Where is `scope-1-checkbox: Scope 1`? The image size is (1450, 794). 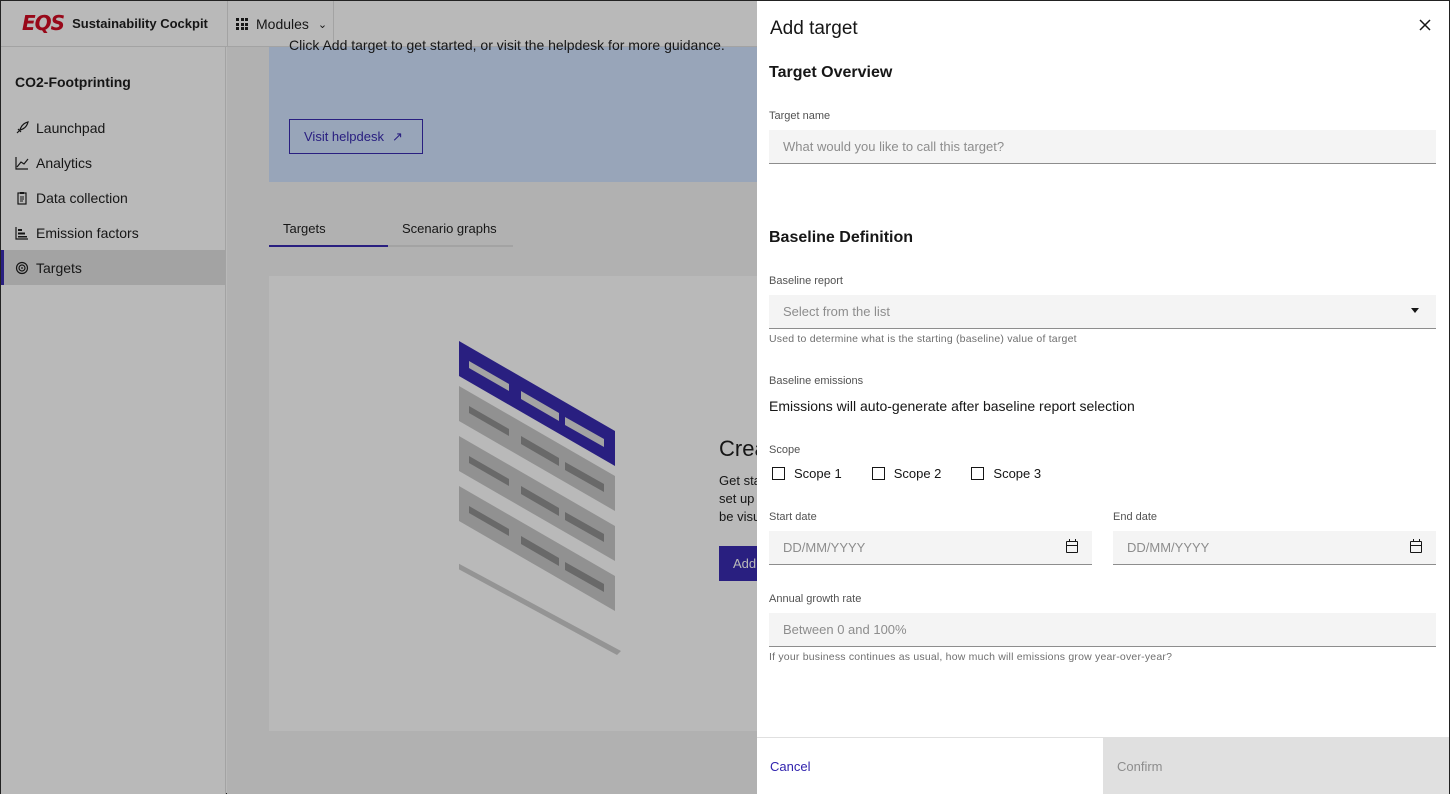 scope-1-checkbox: Scope 1 is located at coordinates (807, 473).